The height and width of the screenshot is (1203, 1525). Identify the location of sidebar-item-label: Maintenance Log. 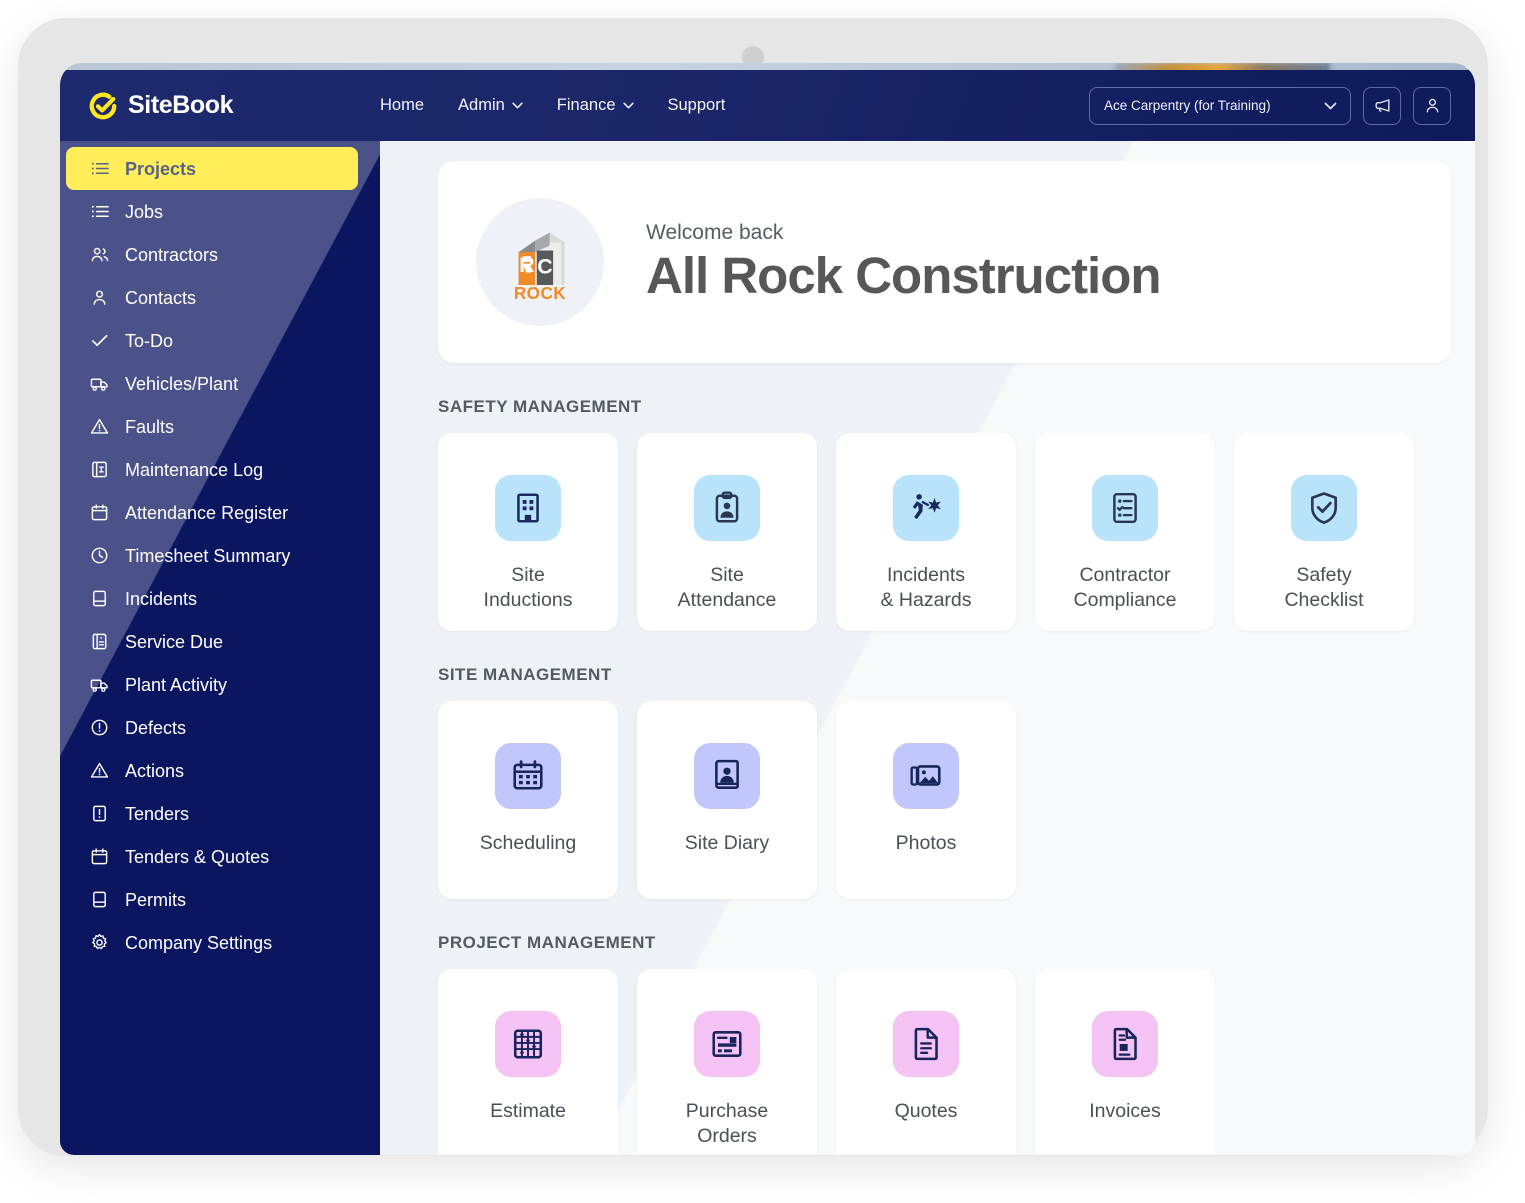
(194, 469).